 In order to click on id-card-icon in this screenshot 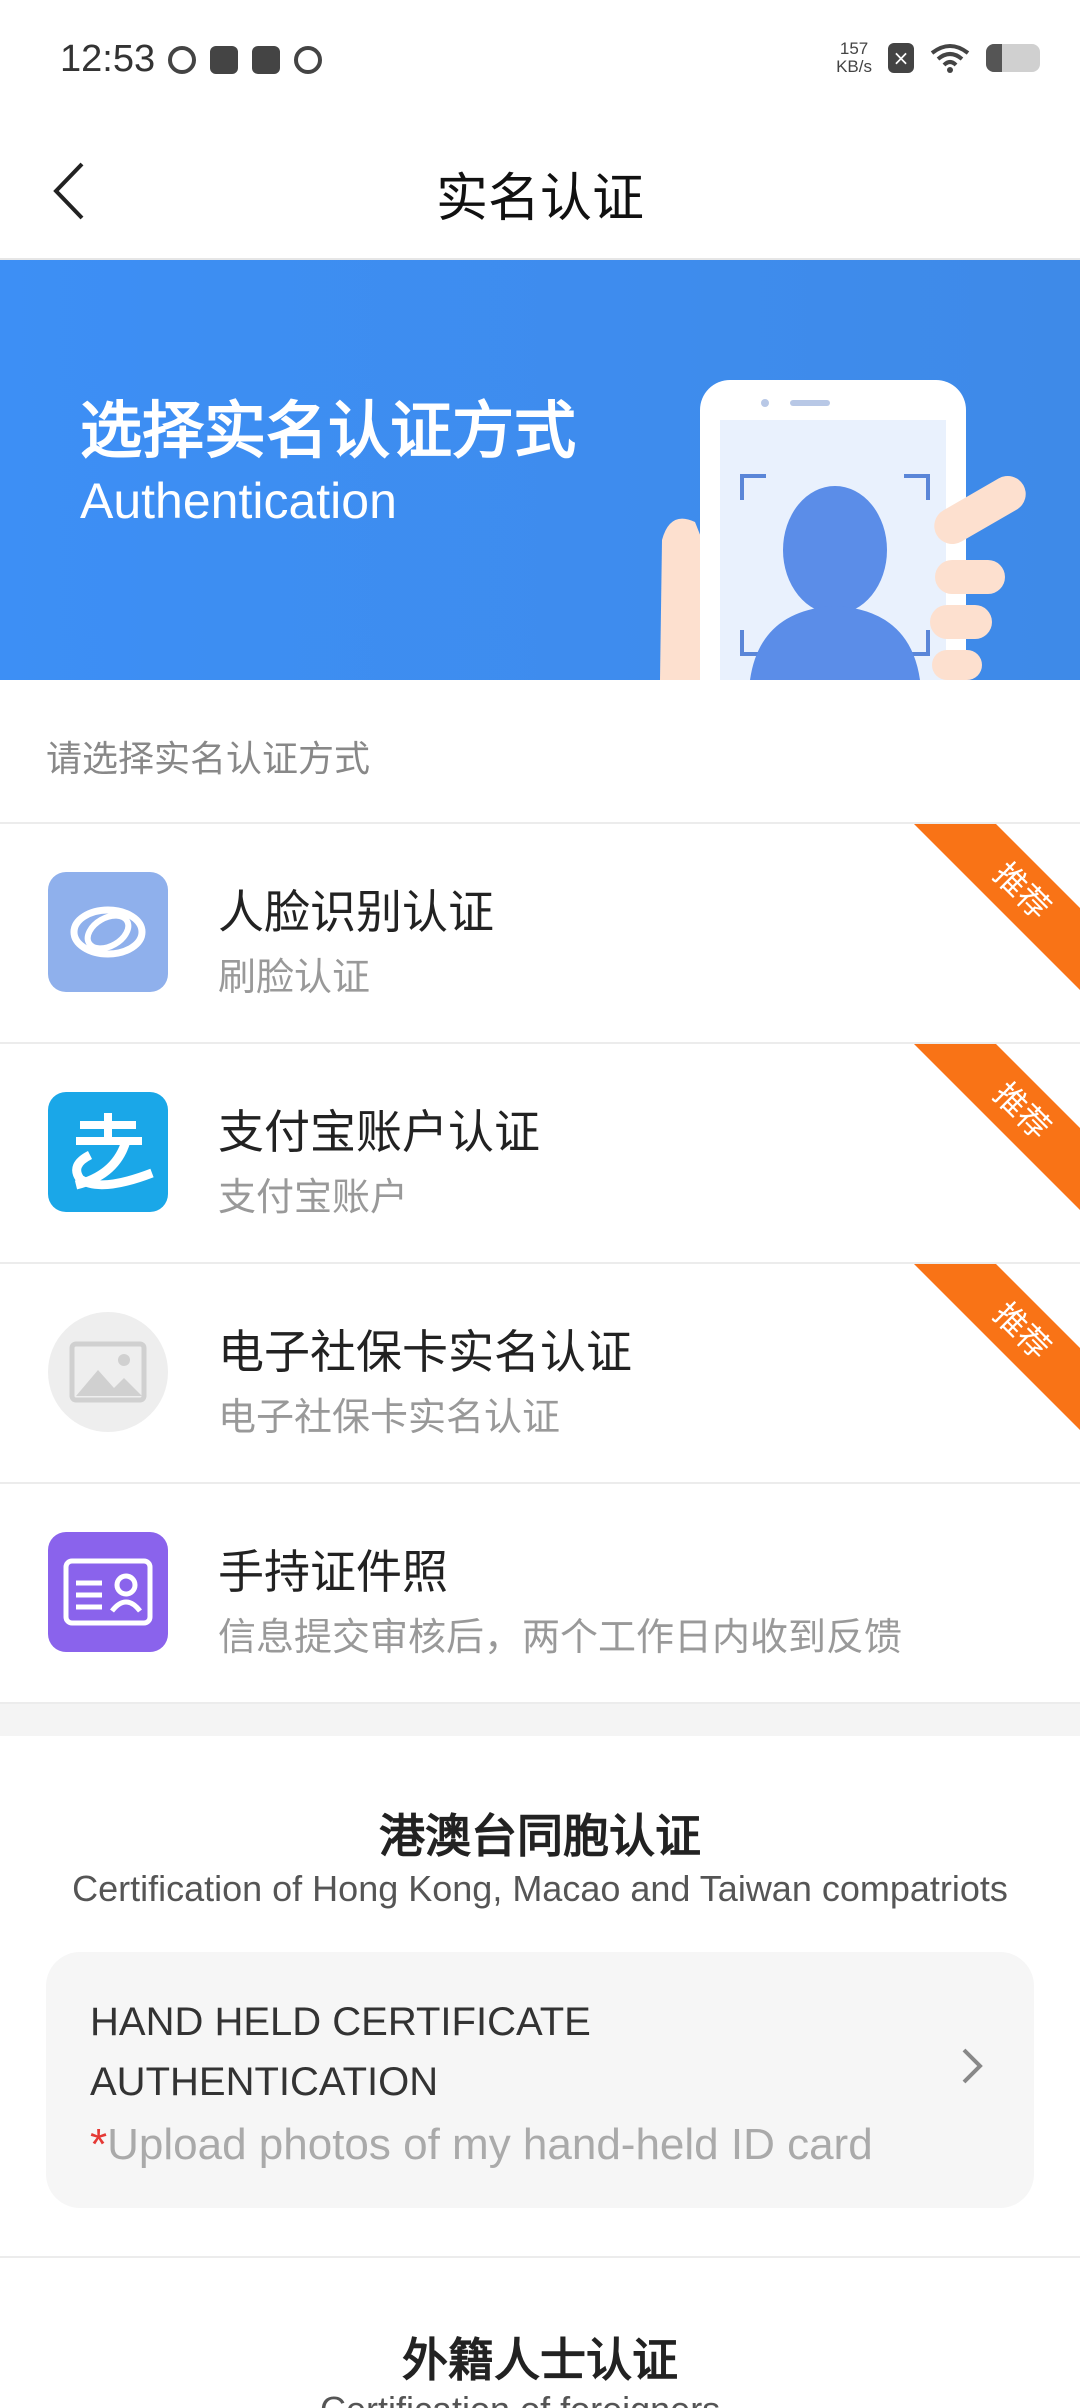, I will do `click(108, 1592)`.